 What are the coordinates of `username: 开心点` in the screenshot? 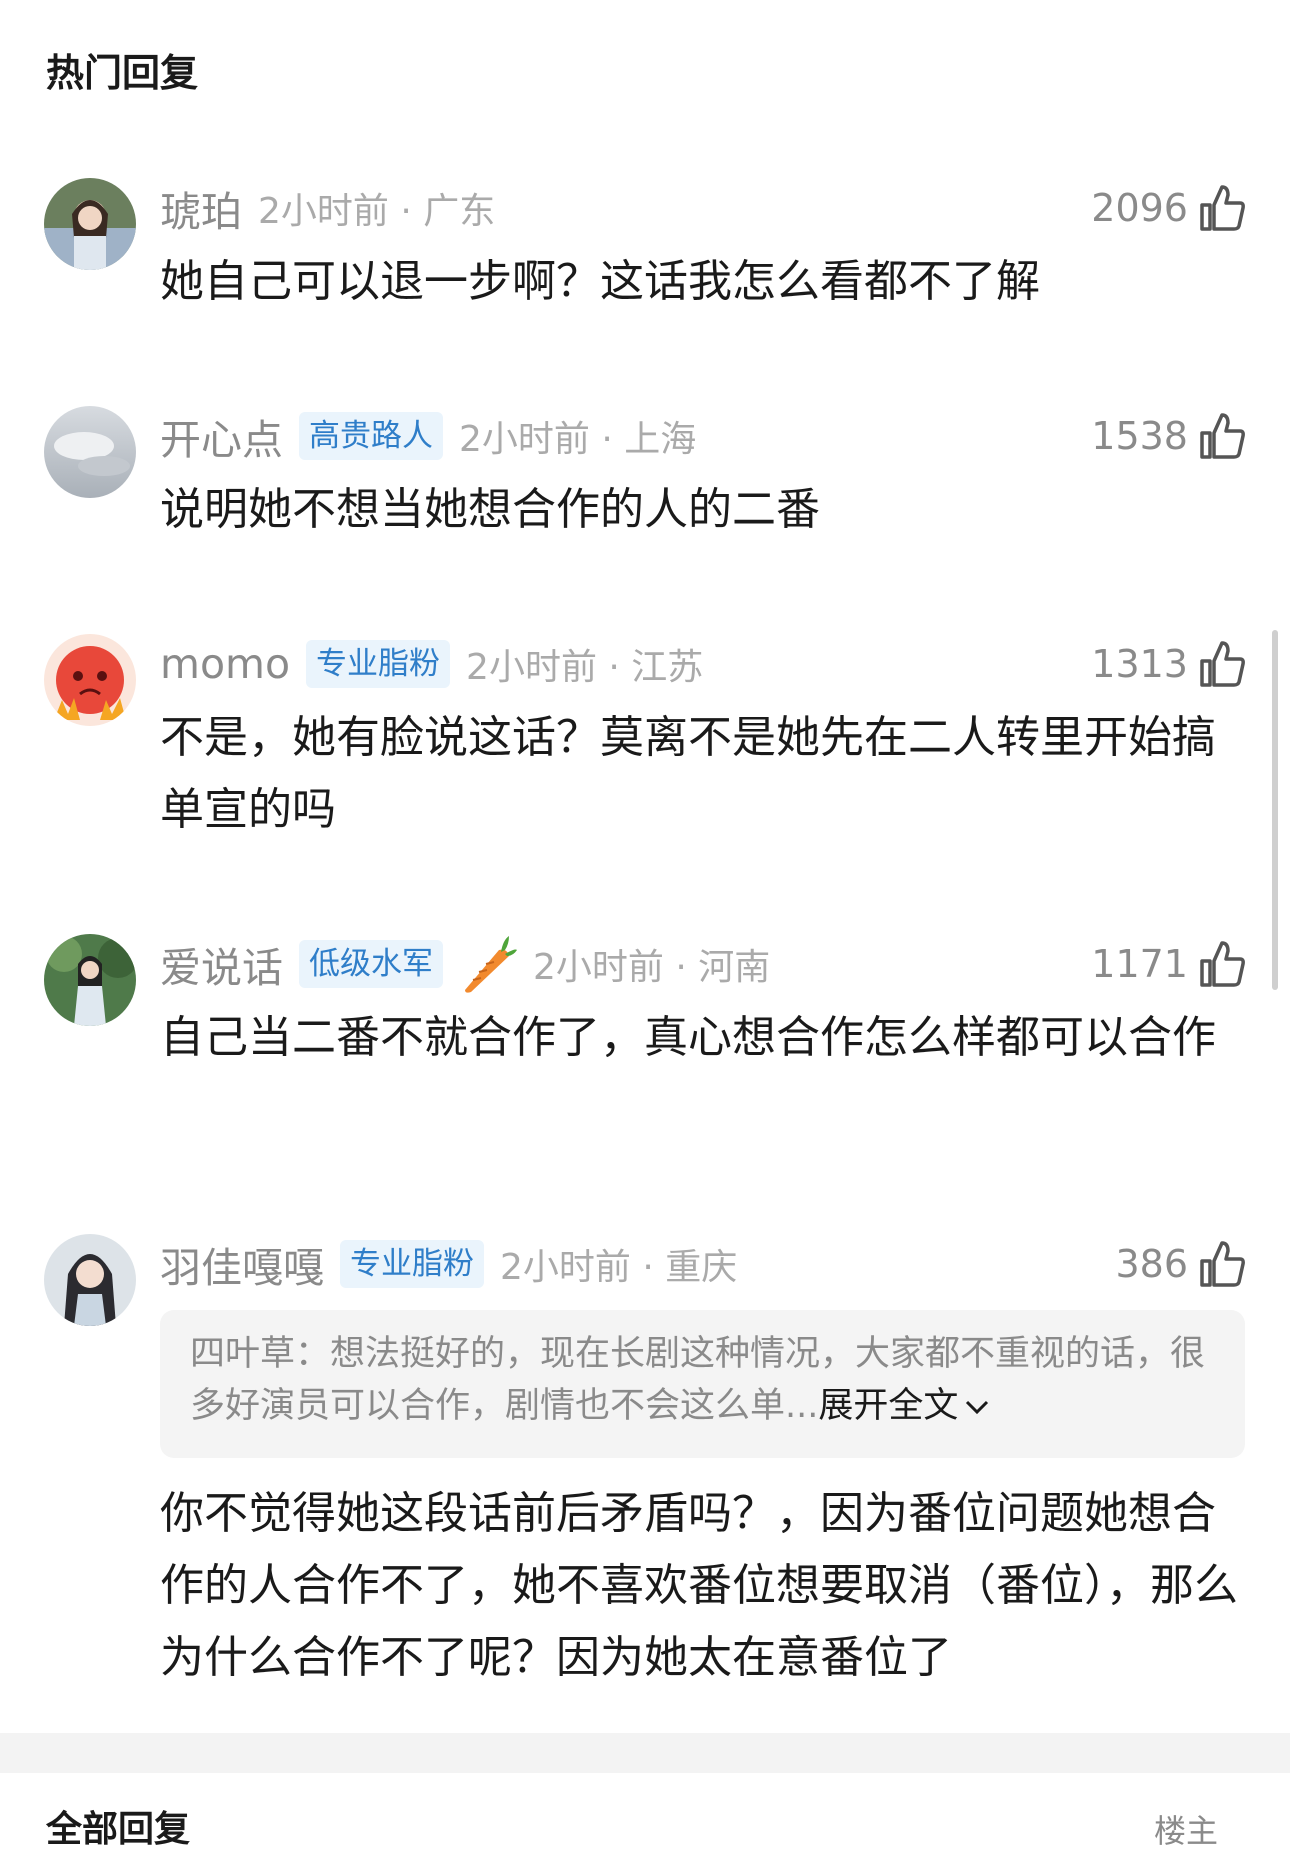 It's located at (221, 436).